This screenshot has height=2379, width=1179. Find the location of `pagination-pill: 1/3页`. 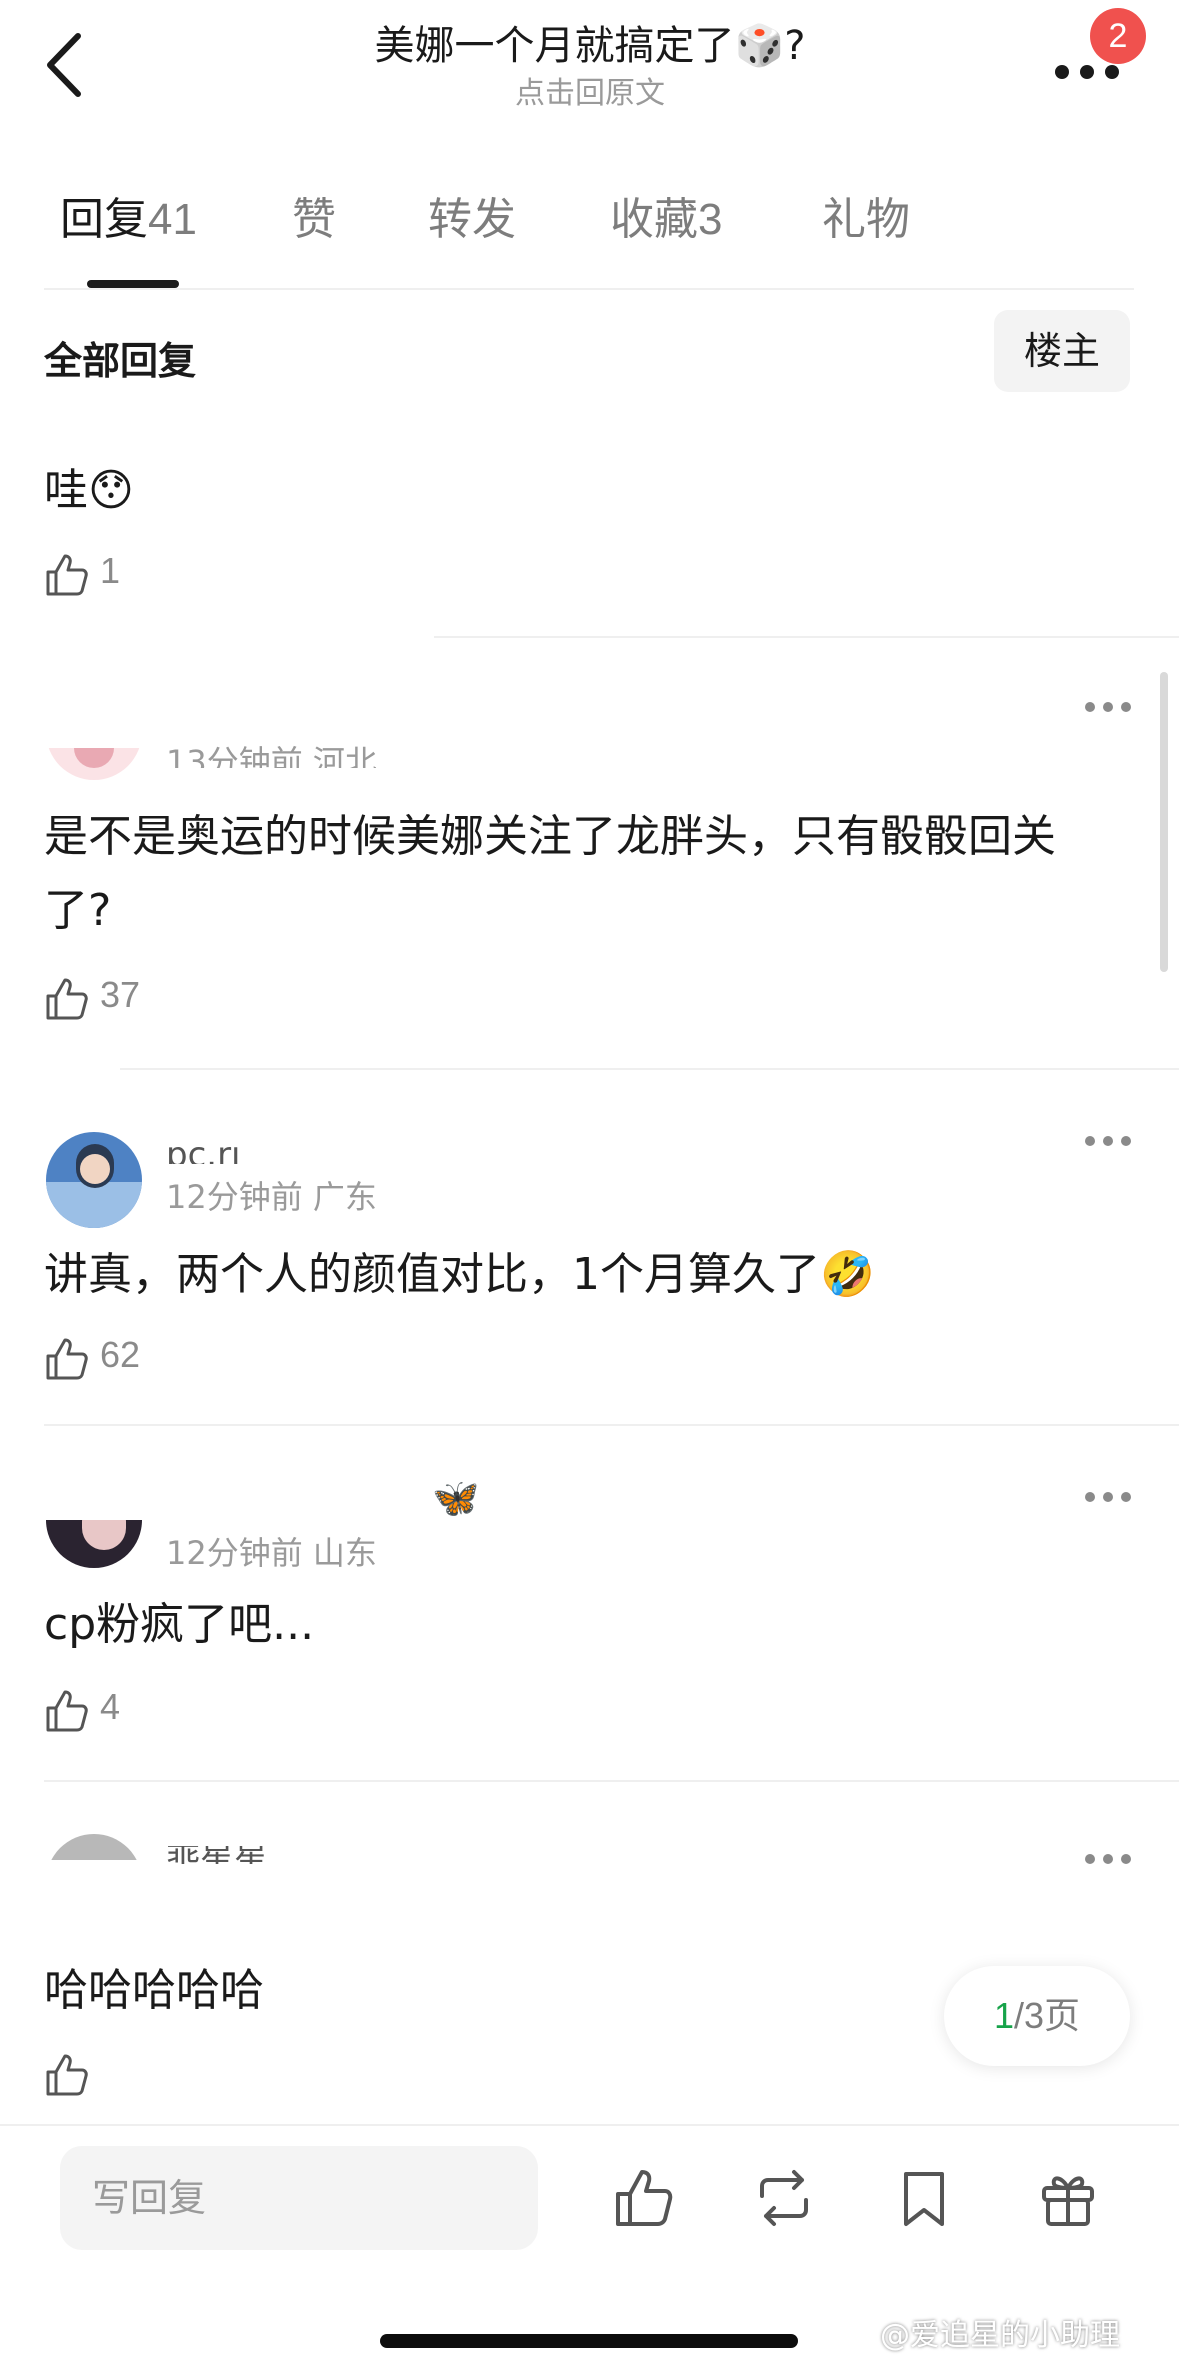

pagination-pill: 1/3页 is located at coordinates (1037, 2016).